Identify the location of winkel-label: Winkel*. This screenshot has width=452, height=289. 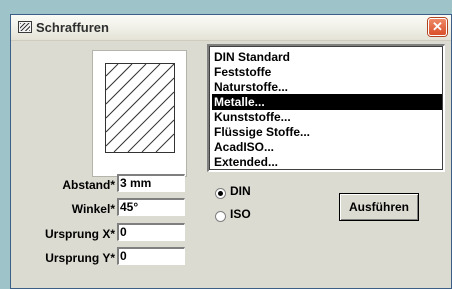
(93, 209).